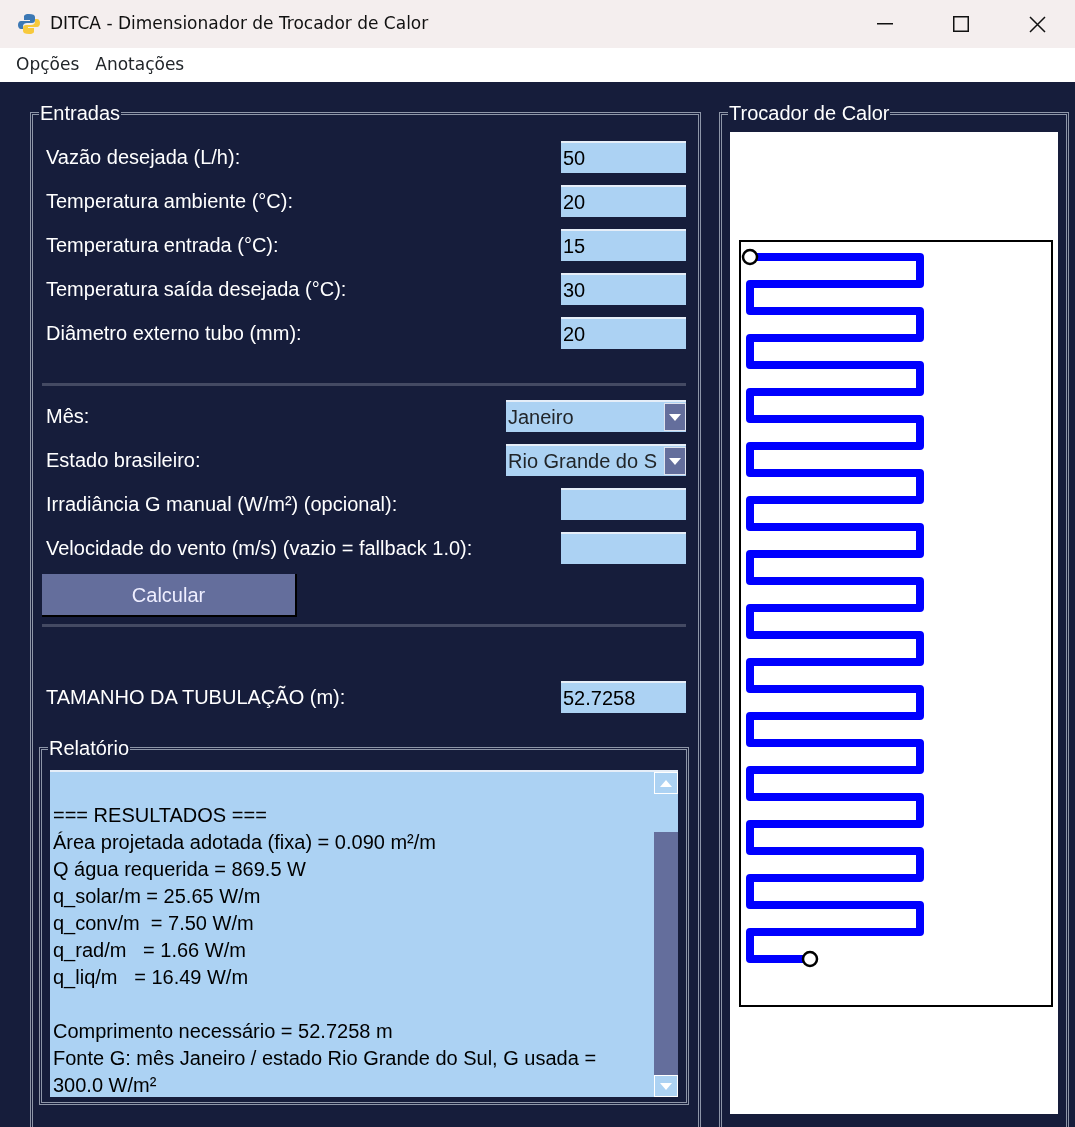  Describe the element at coordinates (1037, 24) in the screenshot. I see `close-icon` at that location.